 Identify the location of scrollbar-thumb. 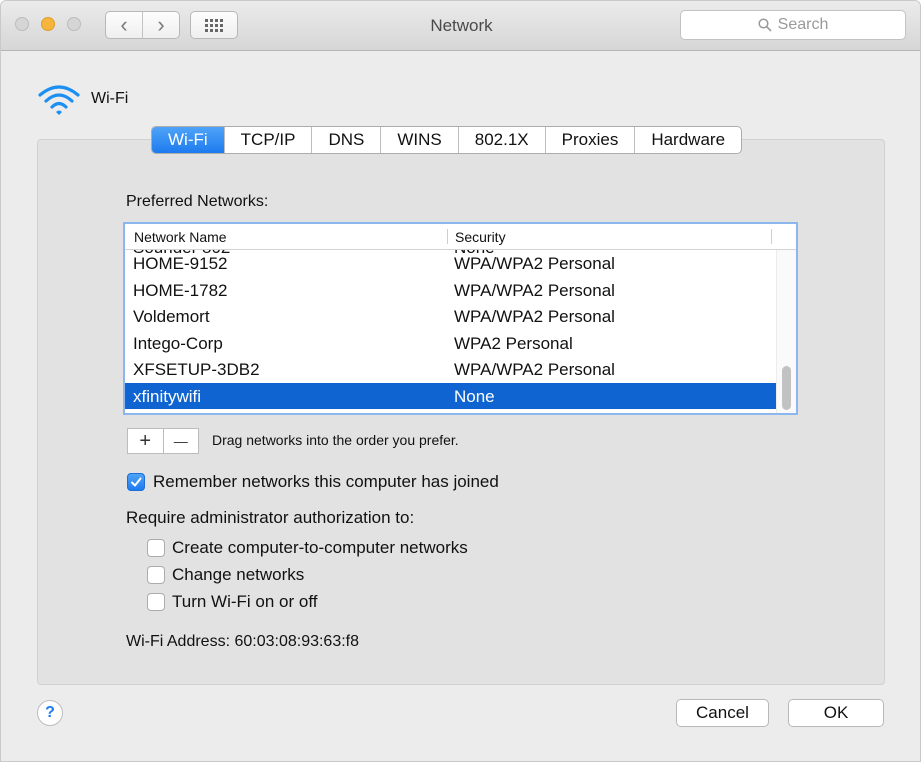
(786, 388).